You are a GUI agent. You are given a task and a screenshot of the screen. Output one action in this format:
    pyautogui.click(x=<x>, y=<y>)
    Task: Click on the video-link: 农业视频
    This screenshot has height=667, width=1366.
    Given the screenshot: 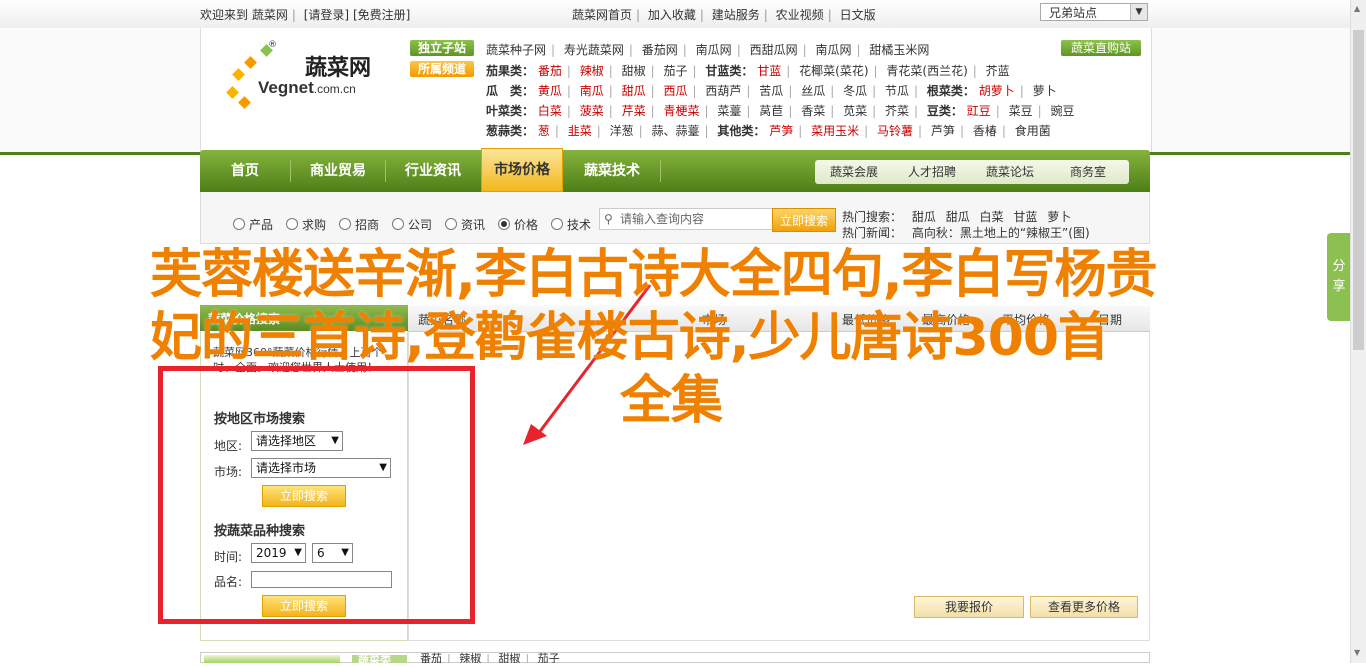 What is the action you would take?
    pyautogui.click(x=800, y=15)
    